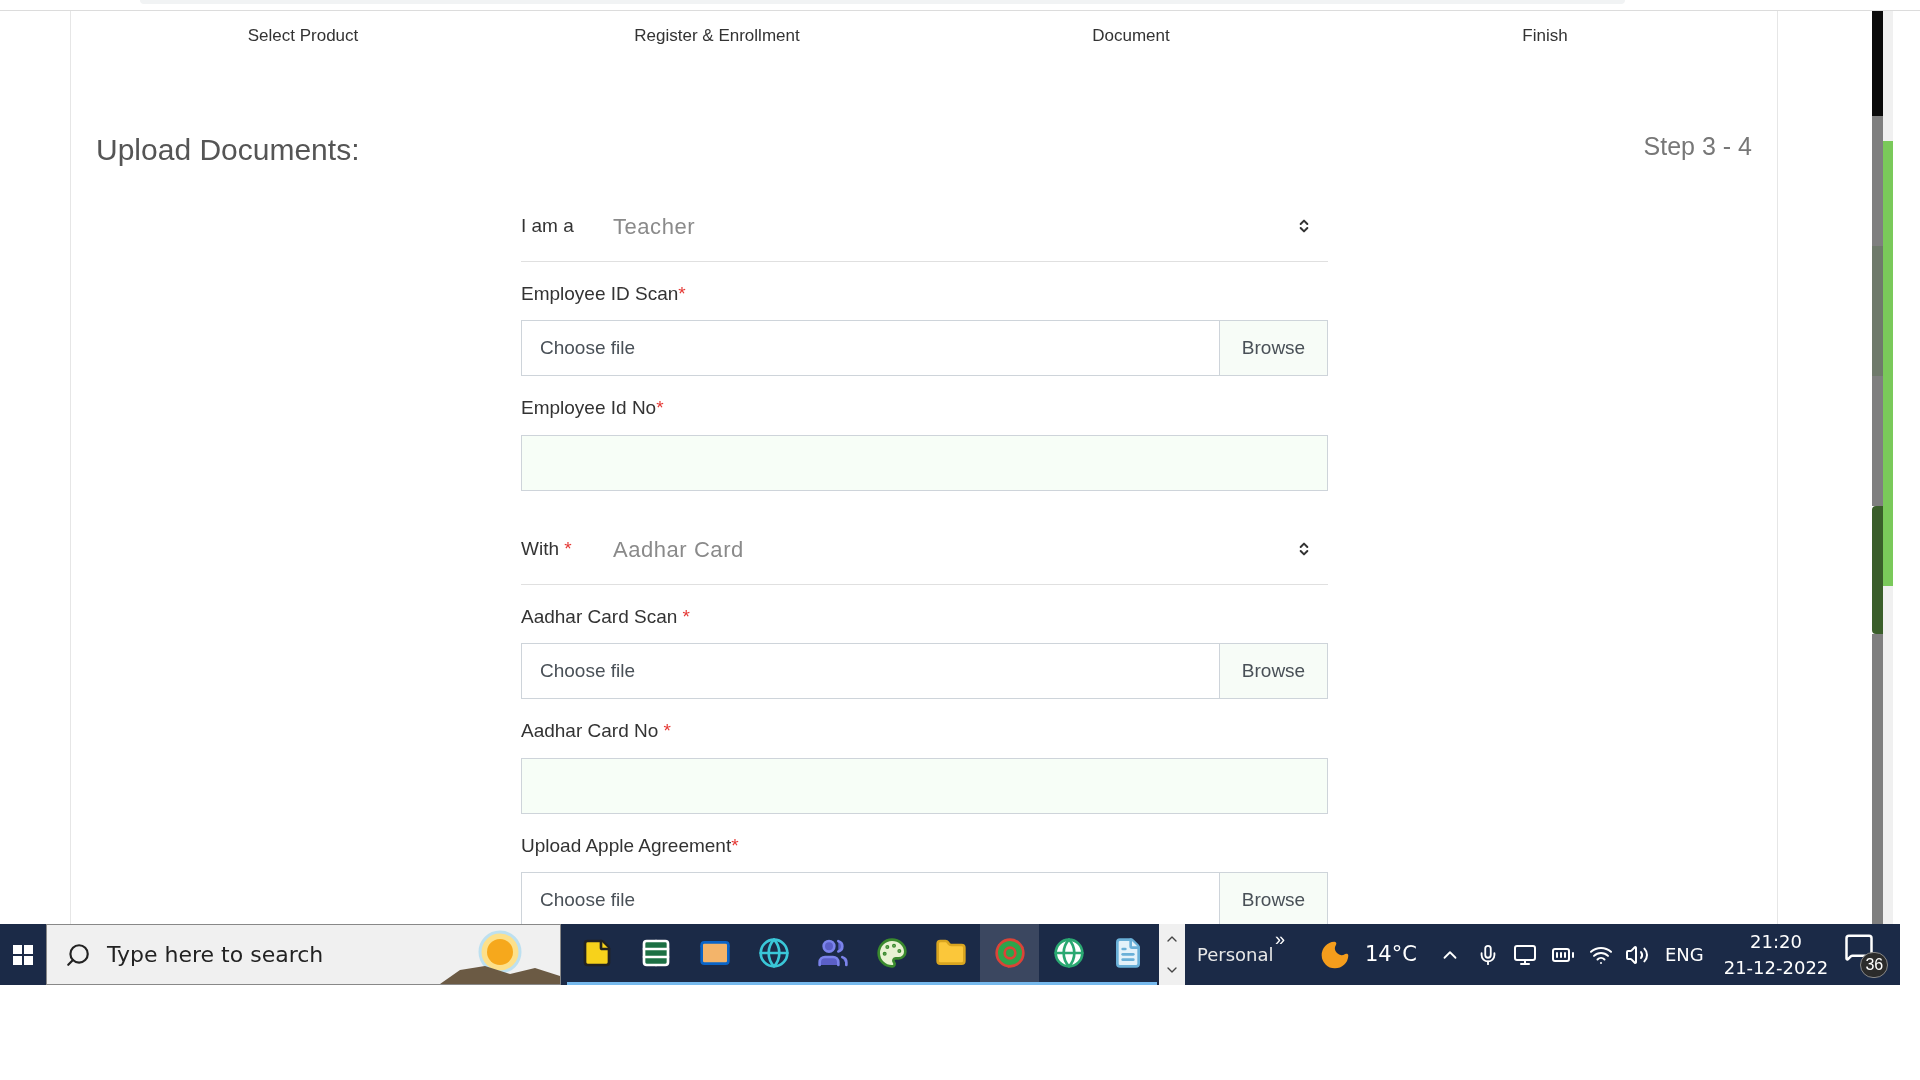 The image size is (1920, 1080). What do you see at coordinates (1280, 939) in the screenshot?
I see `expand-chevrons: »` at bounding box center [1280, 939].